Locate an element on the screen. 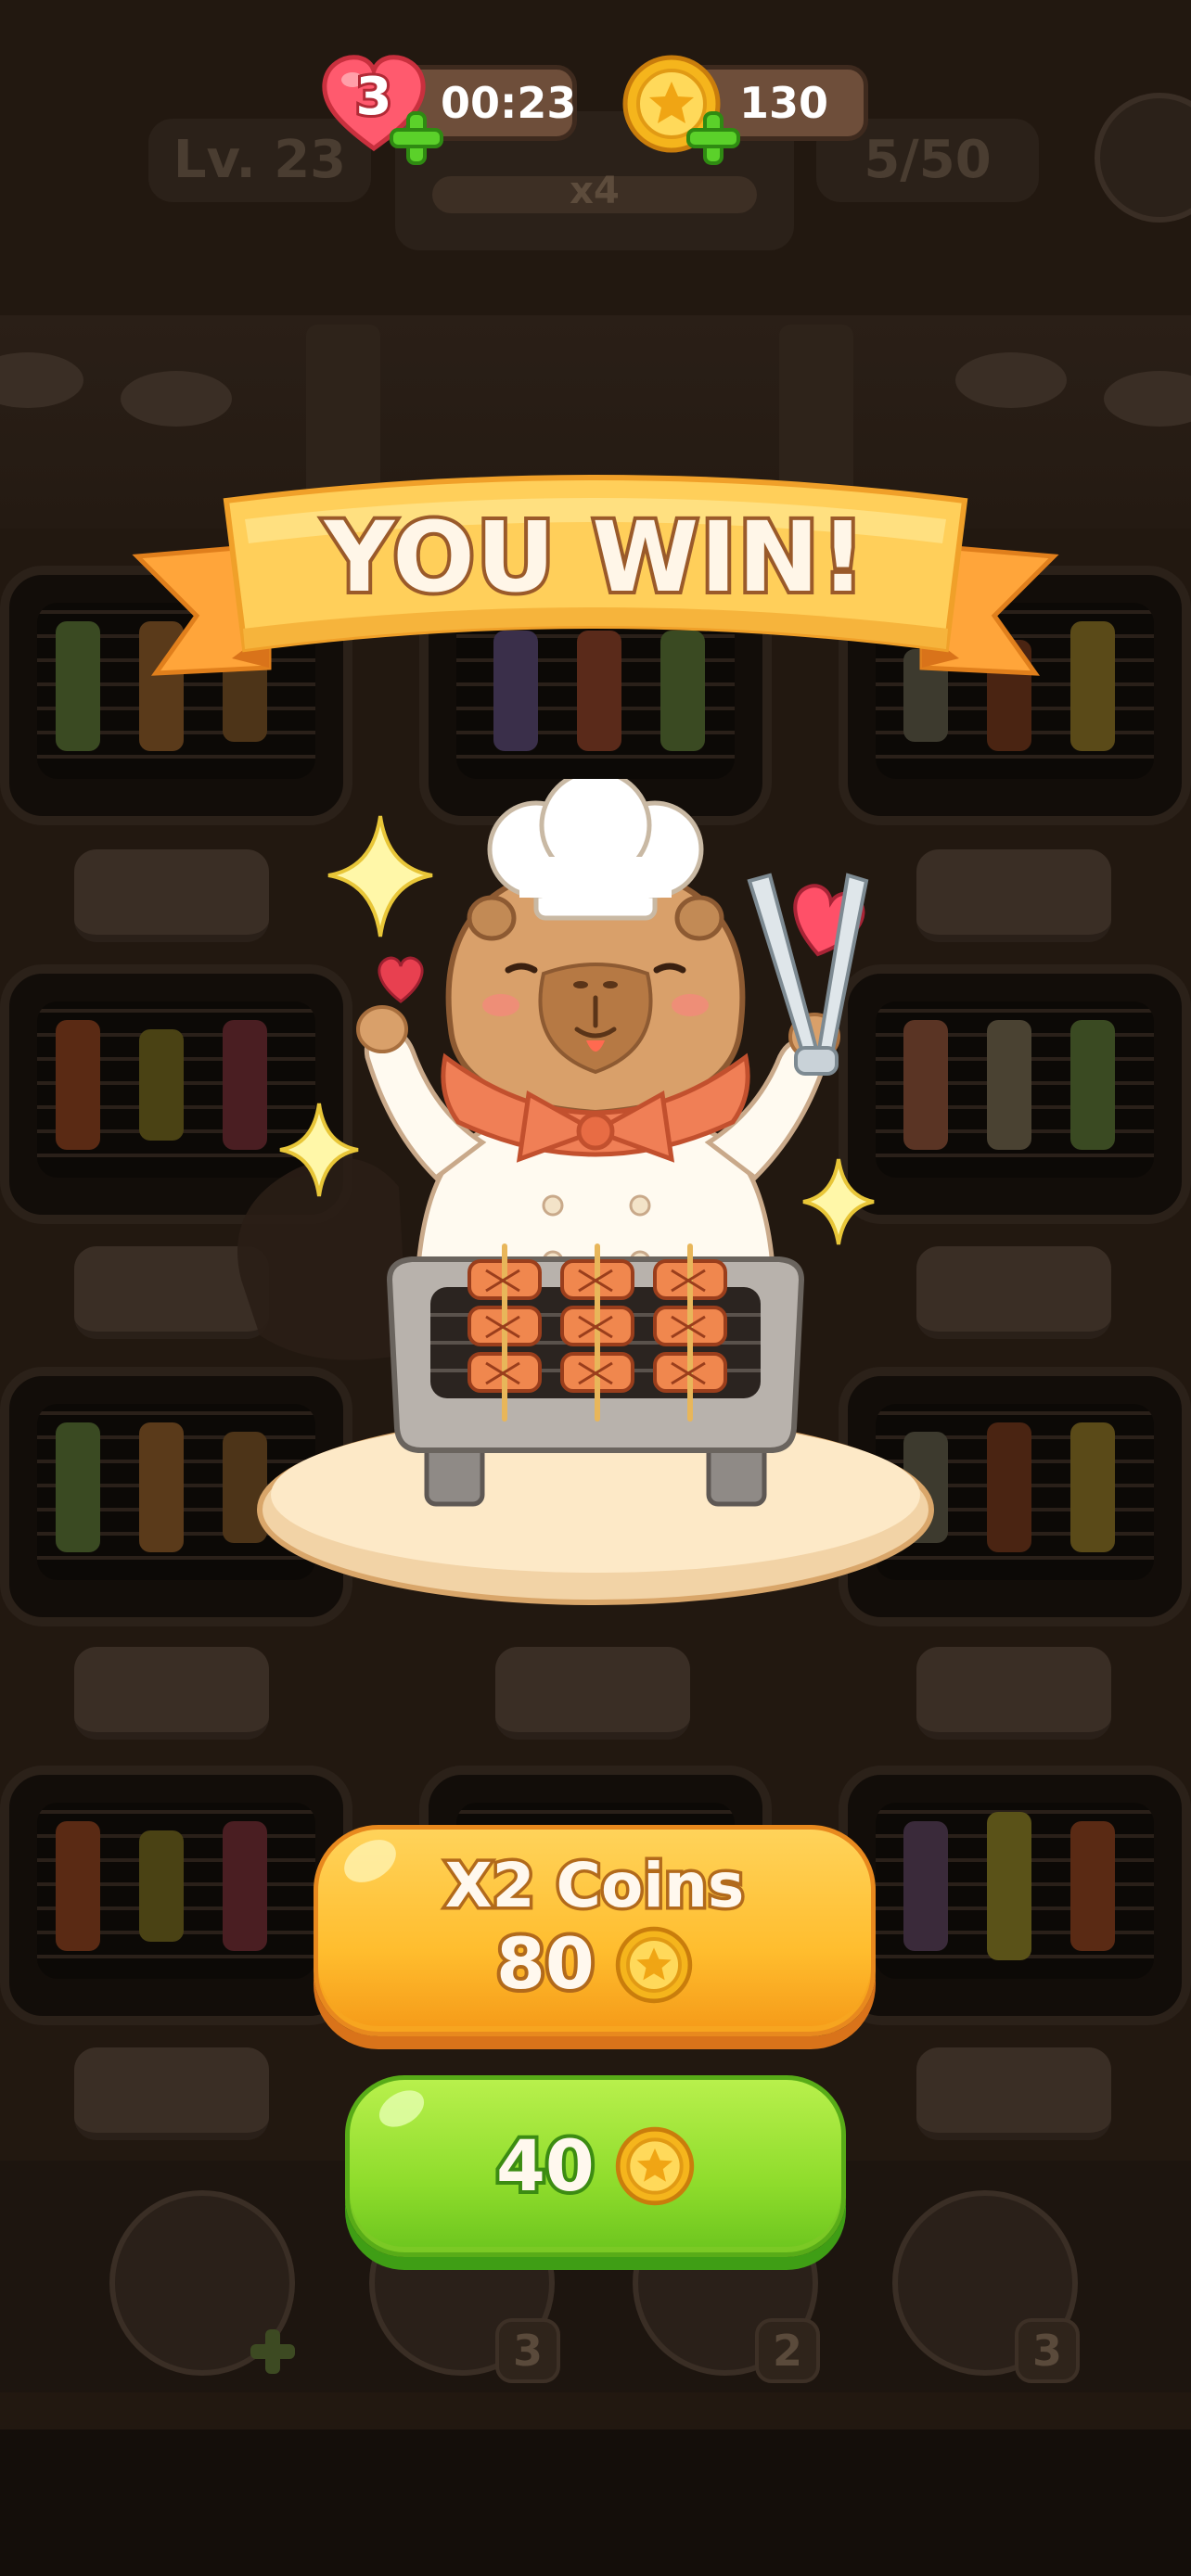 Image resolution: width=1191 pixels, height=2576 pixels. button-shine is located at coordinates (401, 2109).